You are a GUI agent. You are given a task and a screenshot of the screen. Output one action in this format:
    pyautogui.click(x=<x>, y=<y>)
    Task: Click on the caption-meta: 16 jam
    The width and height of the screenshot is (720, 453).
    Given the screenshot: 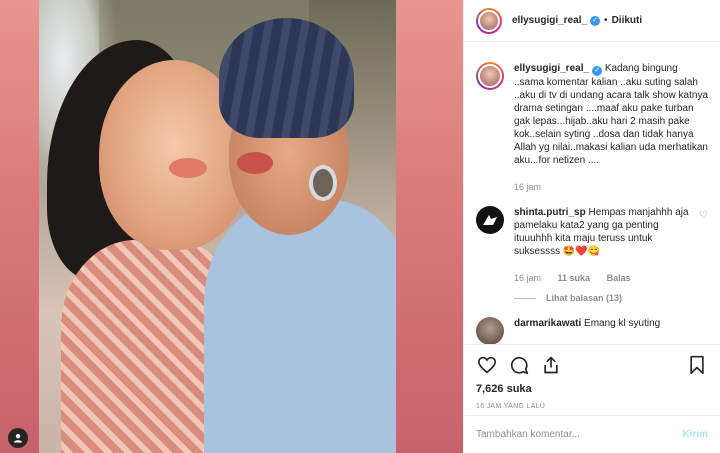 What is the action you would take?
    pyautogui.click(x=611, y=187)
    